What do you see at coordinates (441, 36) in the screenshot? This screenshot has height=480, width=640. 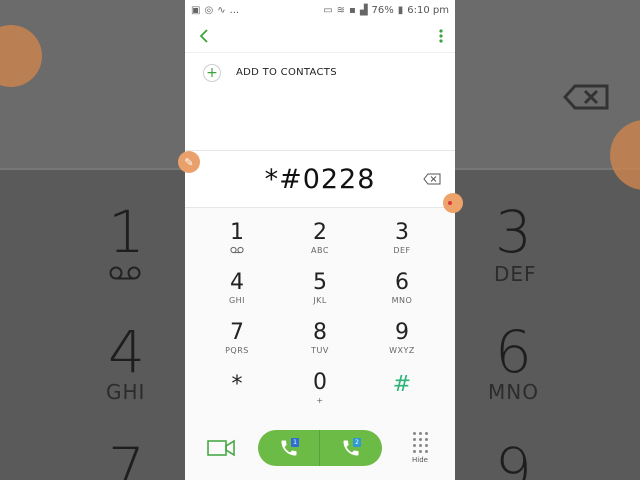 I see `more-options-icon` at bounding box center [441, 36].